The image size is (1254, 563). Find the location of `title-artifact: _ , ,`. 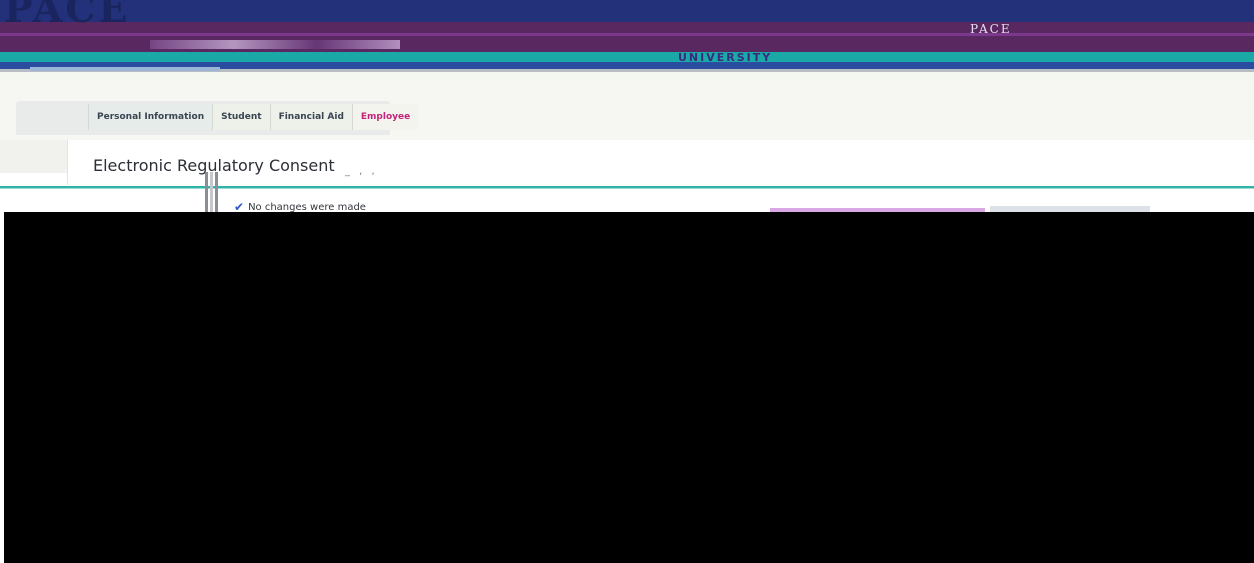

title-artifact: _ , , is located at coordinates (361, 171).